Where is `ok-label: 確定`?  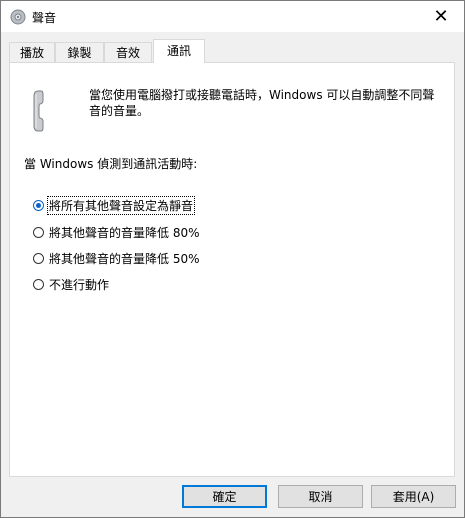 ok-label: 確定 is located at coordinates (224, 497).